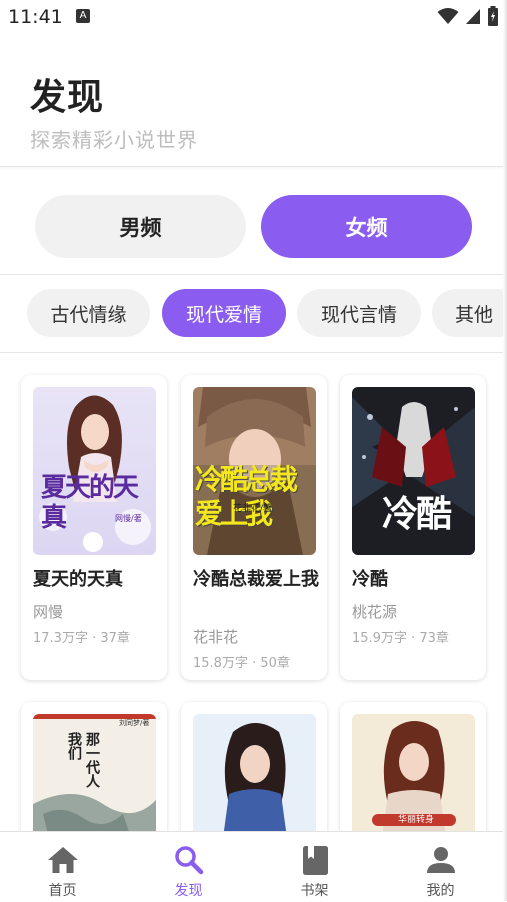 The image size is (507, 902). I want to click on wifi-icon, so click(448, 16).